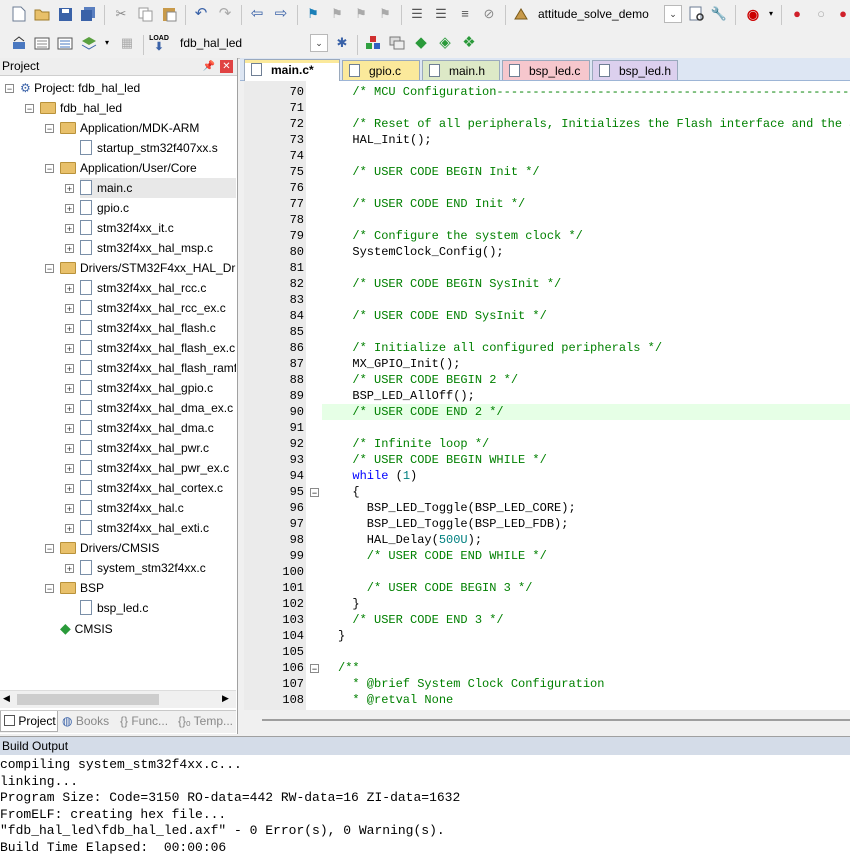 This screenshot has height=856, width=850. Describe the element at coordinates (489, 14) in the screenshot. I see `uncomment-icon: ⊘` at that location.